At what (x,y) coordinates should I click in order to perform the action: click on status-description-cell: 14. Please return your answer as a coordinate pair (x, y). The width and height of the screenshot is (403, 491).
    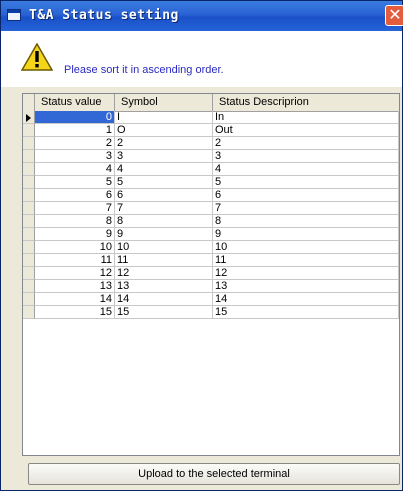
    Looking at the image, I should click on (306, 299).